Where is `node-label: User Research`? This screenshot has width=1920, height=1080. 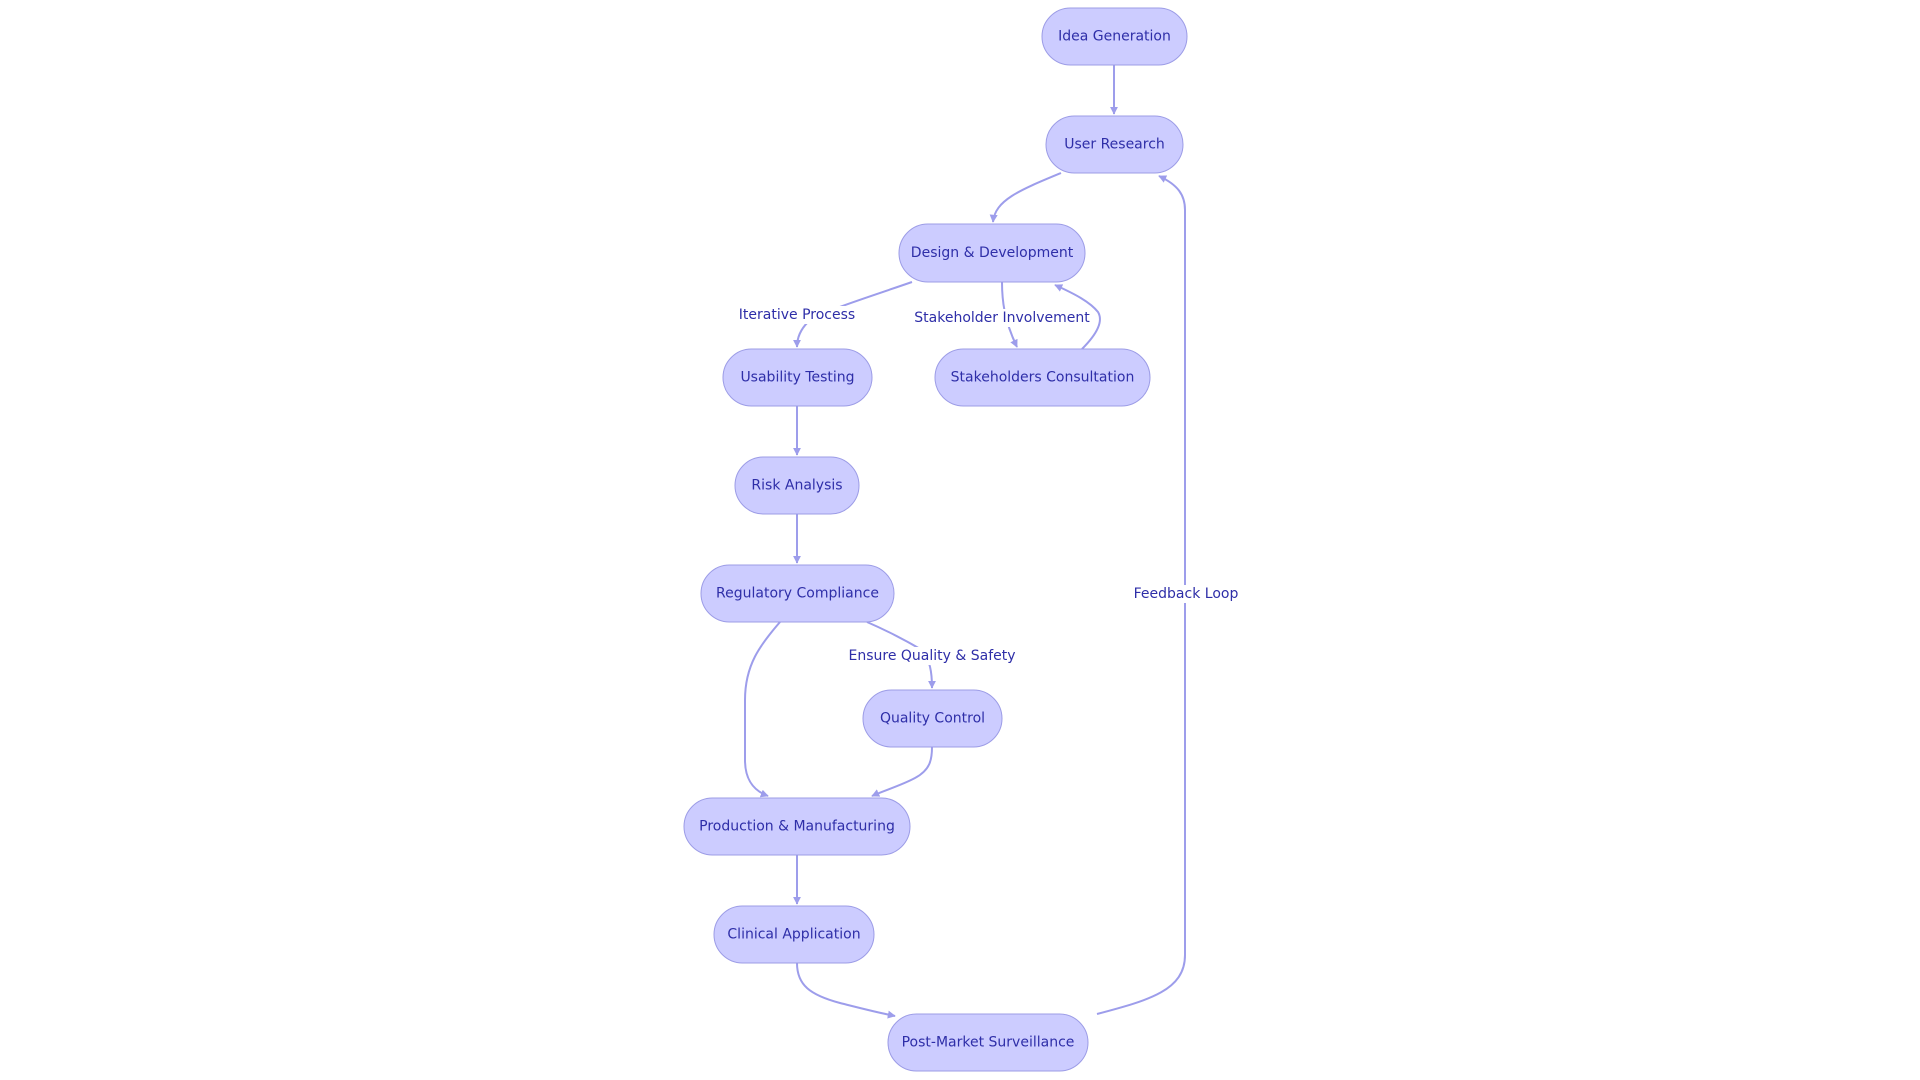
node-label: User Research is located at coordinates (1114, 145).